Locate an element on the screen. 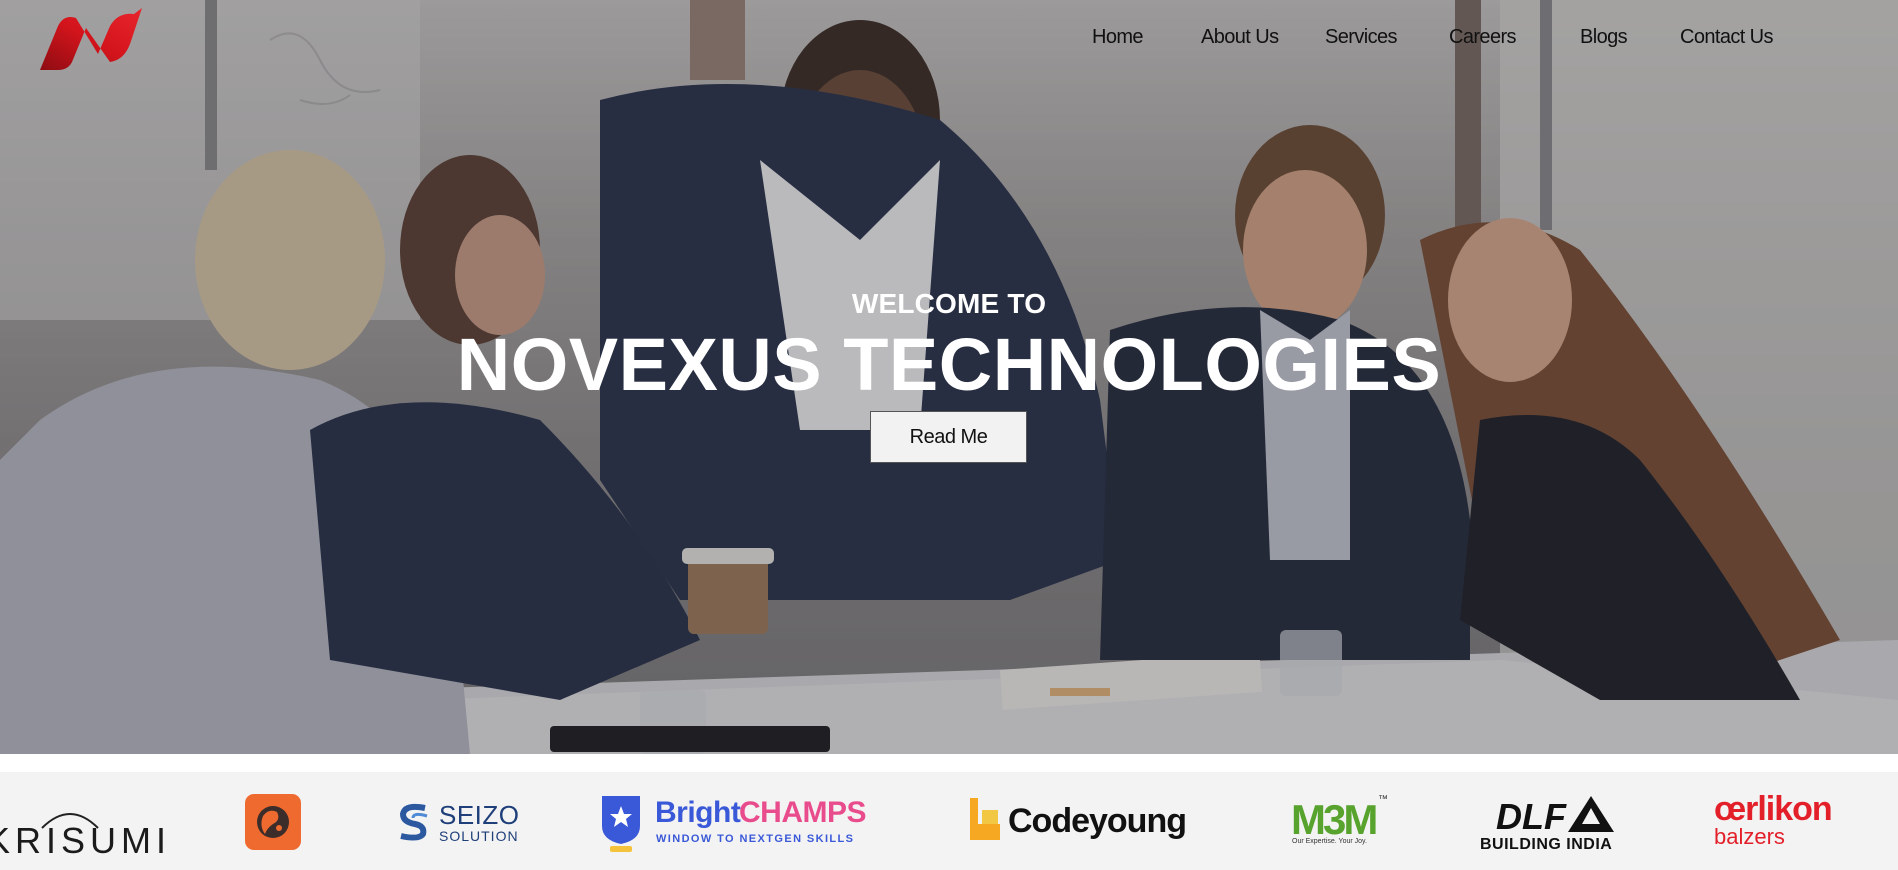 This screenshot has height=870, width=1898. client-logo-orange is located at coordinates (273, 822).